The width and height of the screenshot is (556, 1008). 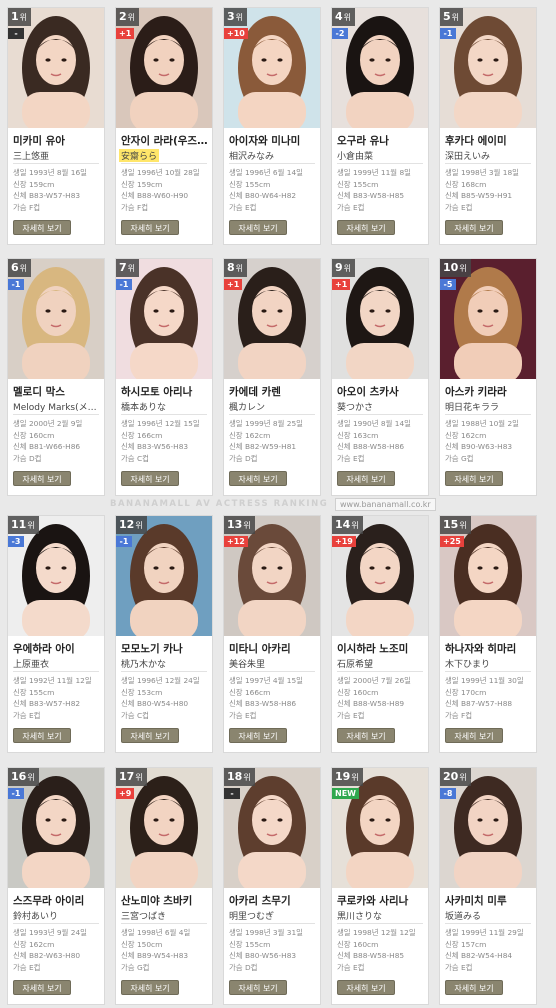 I want to click on actress-name-korean: 오구라 유나, so click(x=381, y=140).